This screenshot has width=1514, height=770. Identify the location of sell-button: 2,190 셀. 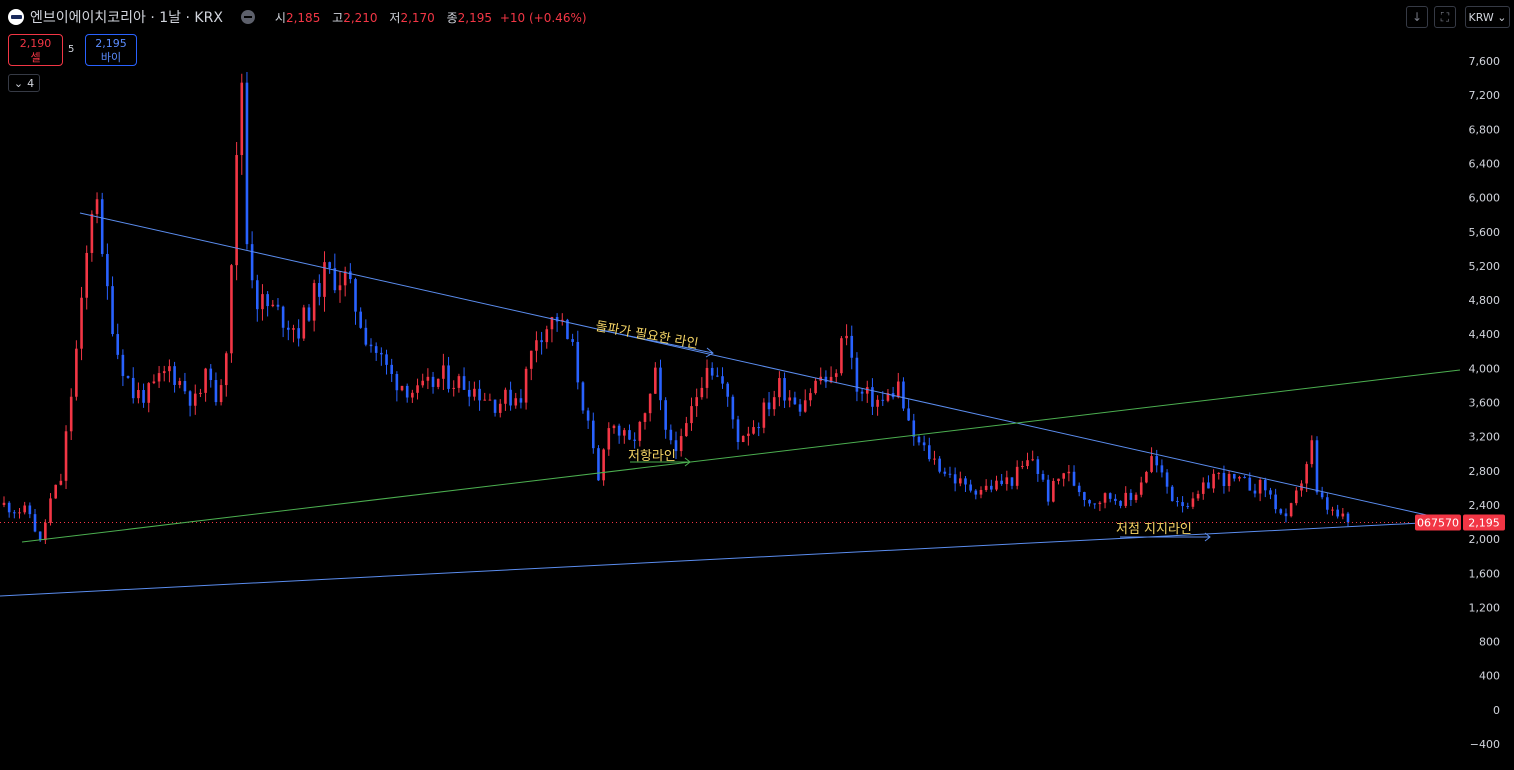
(35, 50).